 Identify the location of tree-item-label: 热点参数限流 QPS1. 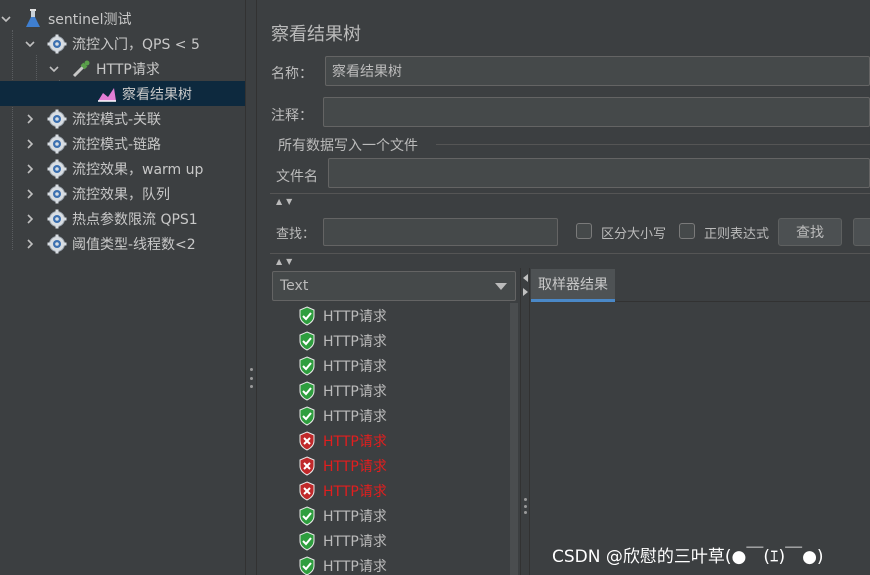
(135, 219).